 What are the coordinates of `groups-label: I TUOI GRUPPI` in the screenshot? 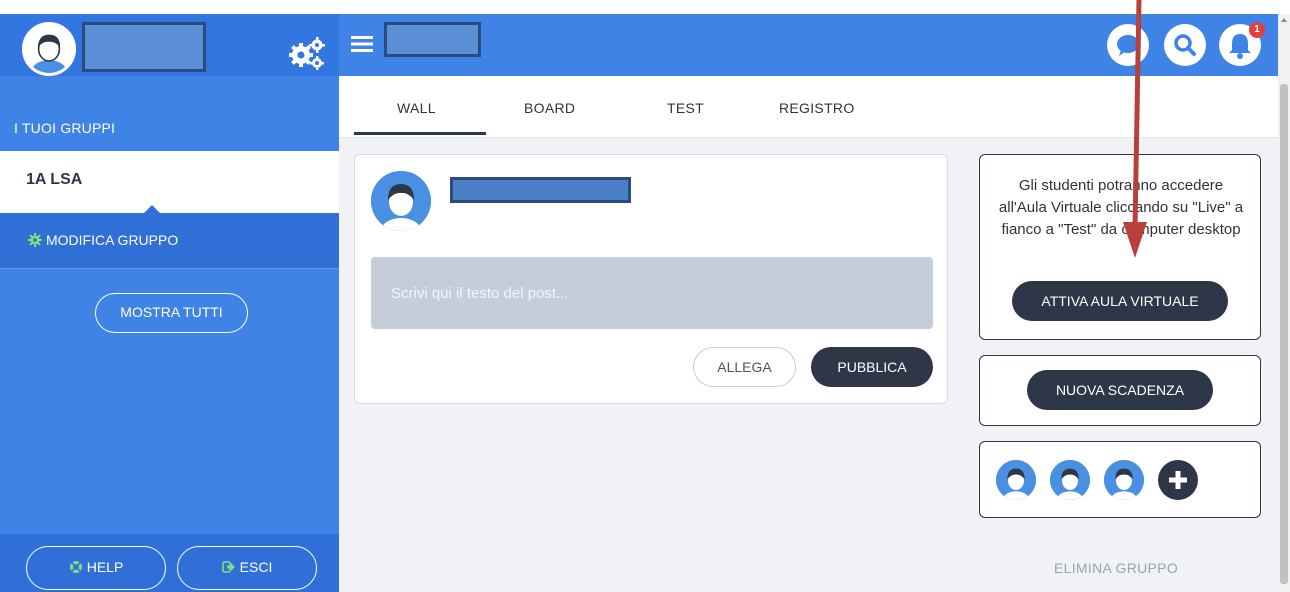 It's located at (65, 128).